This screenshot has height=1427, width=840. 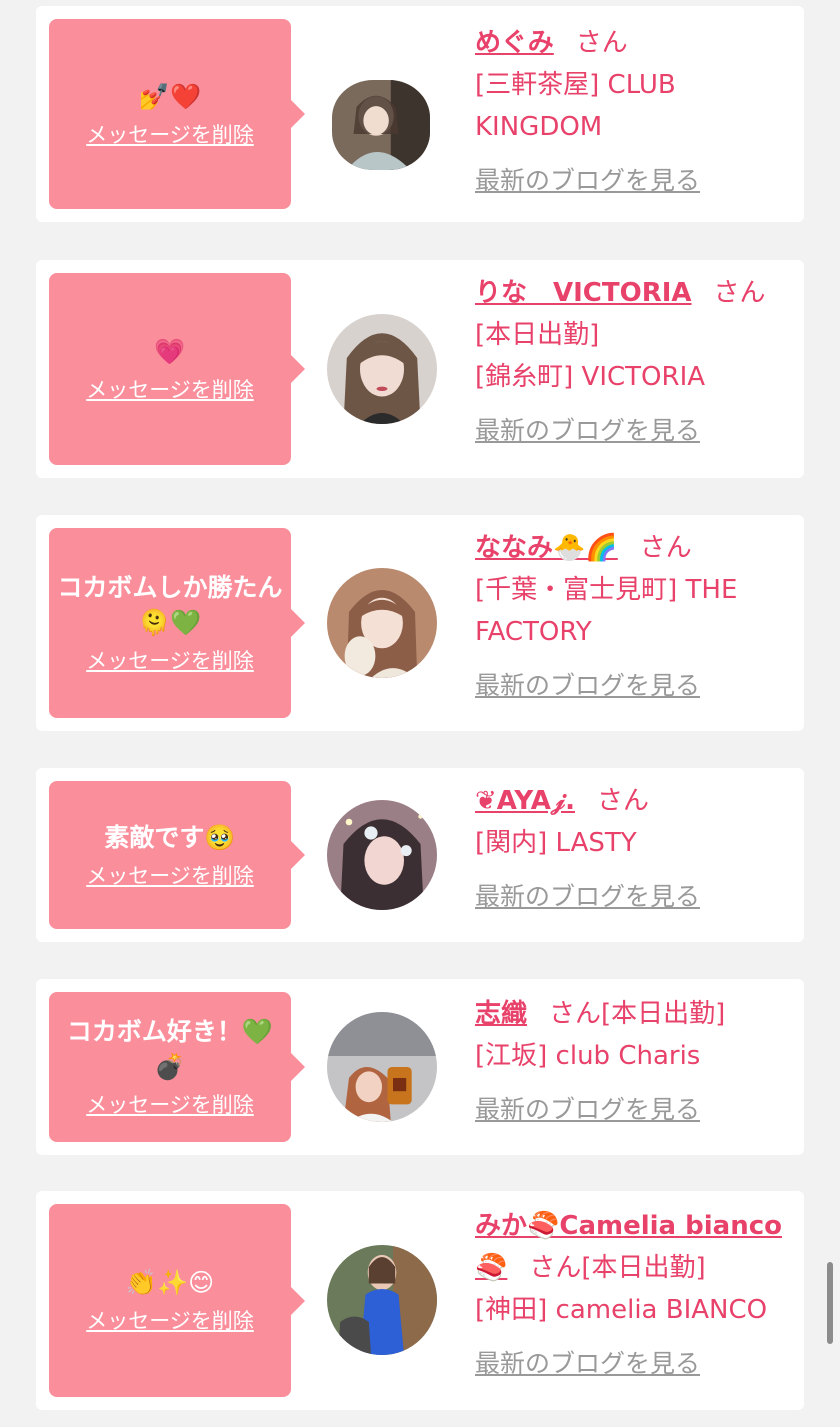 I want to click on shop-text: [江坂] club Charis, so click(x=588, y=1056).